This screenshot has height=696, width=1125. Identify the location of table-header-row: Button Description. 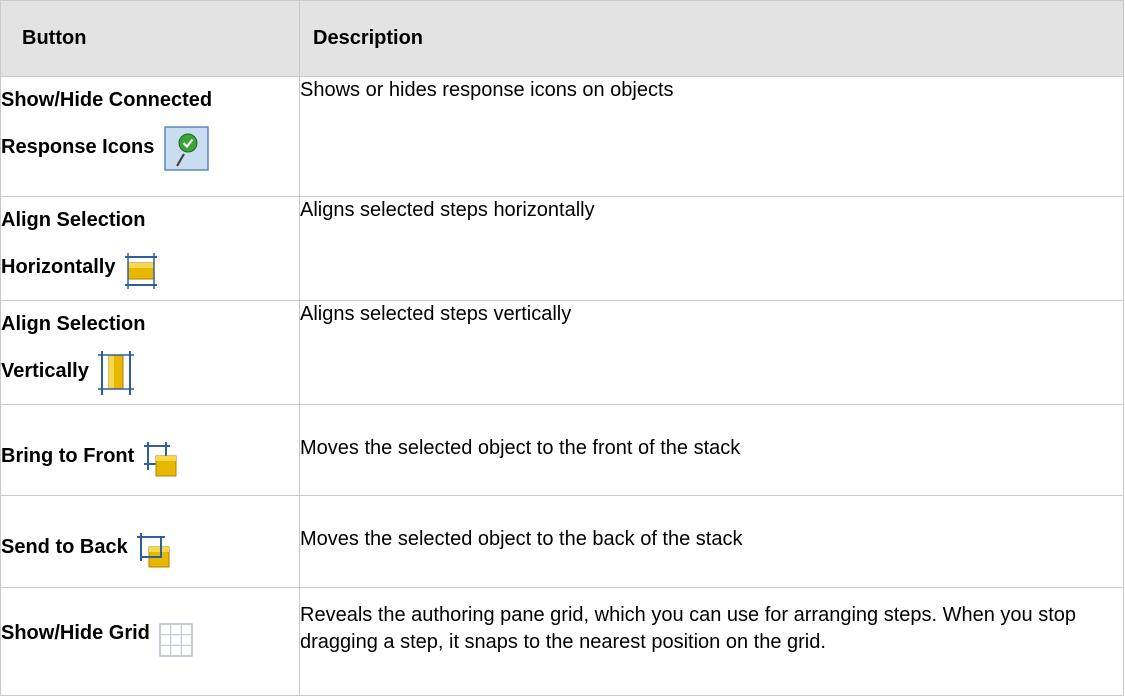
(562, 38).